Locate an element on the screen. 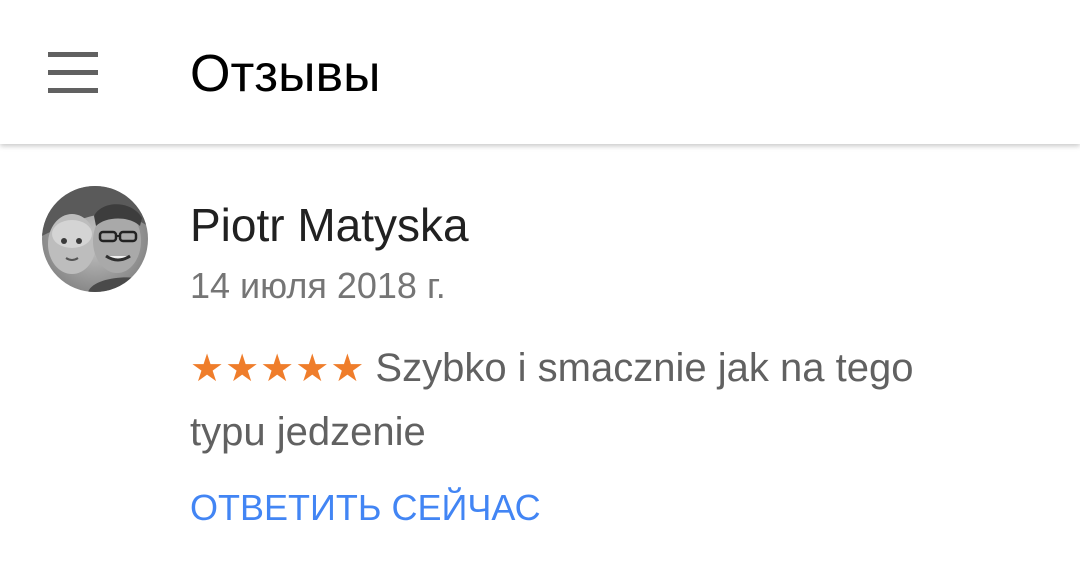 This screenshot has height=572, width=1080. user-avatar is located at coordinates (95, 239).